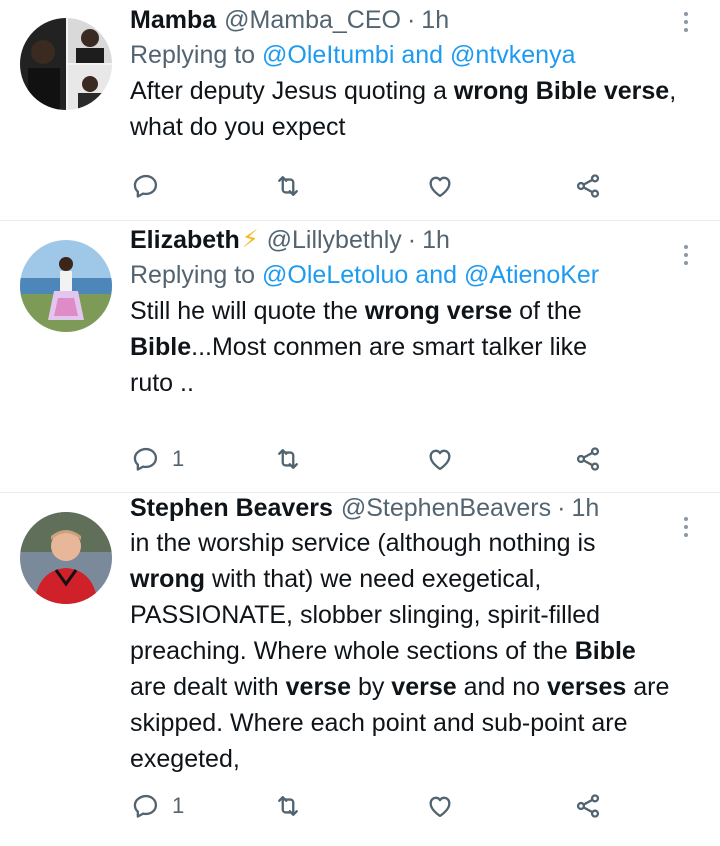 The height and width of the screenshot is (846, 720). Describe the element at coordinates (247, 311) in the screenshot. I see `text: Still he will quote the` at that location.